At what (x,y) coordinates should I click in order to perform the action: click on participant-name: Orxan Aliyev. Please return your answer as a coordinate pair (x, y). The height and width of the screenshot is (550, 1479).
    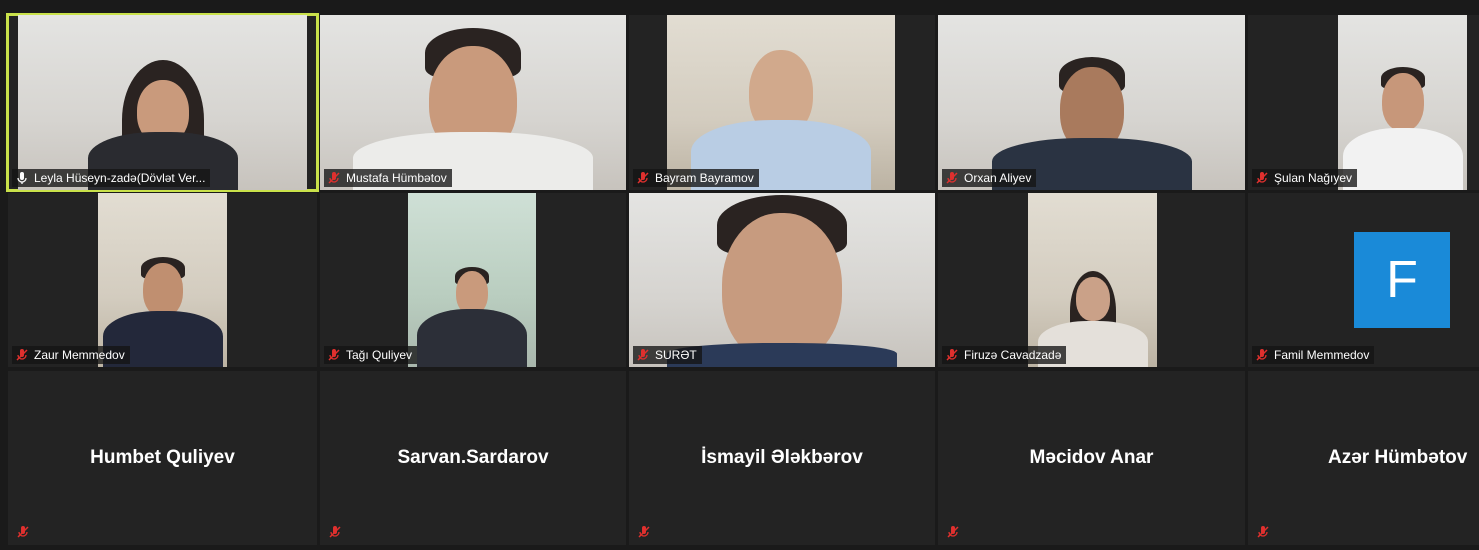
    Looking at the image, I should click on (998, 178).